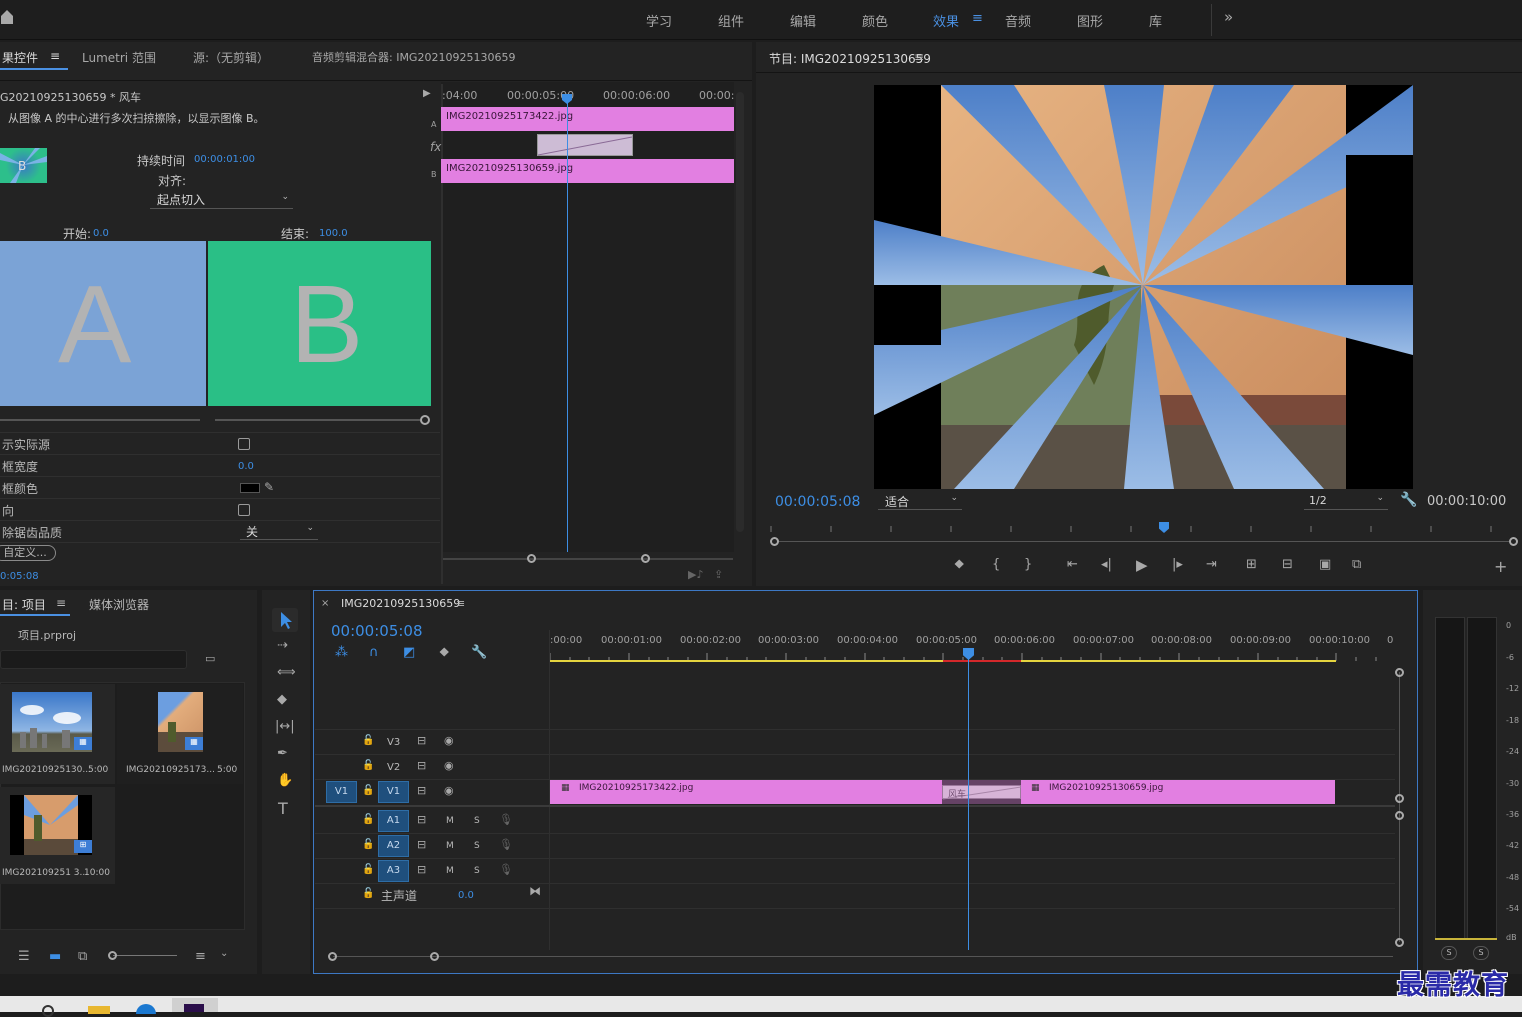 This screenshot has height=1017, width=1522. Describe the element at coordinates (282, 699) in the screenshot. I see `razor-icon: ◆` at that location.